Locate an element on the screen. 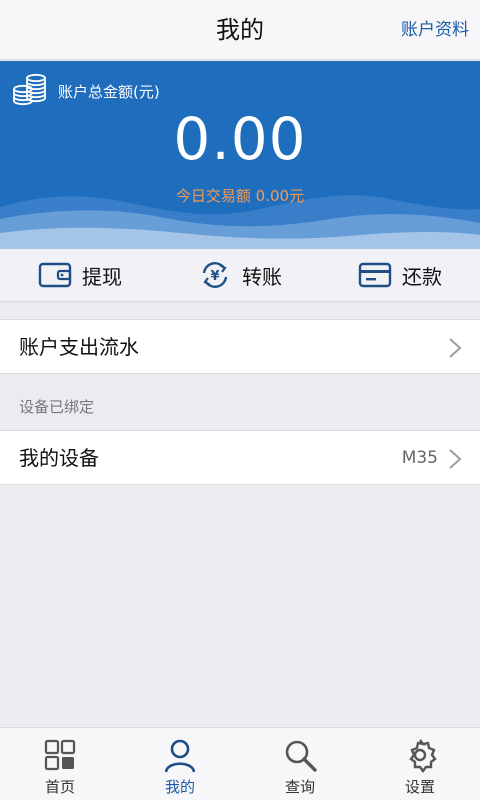 The width and height of the screenshot is (480, 800). quick-actions: 提现 ¥ 转账 还款 is located at coordinates (240, 275).